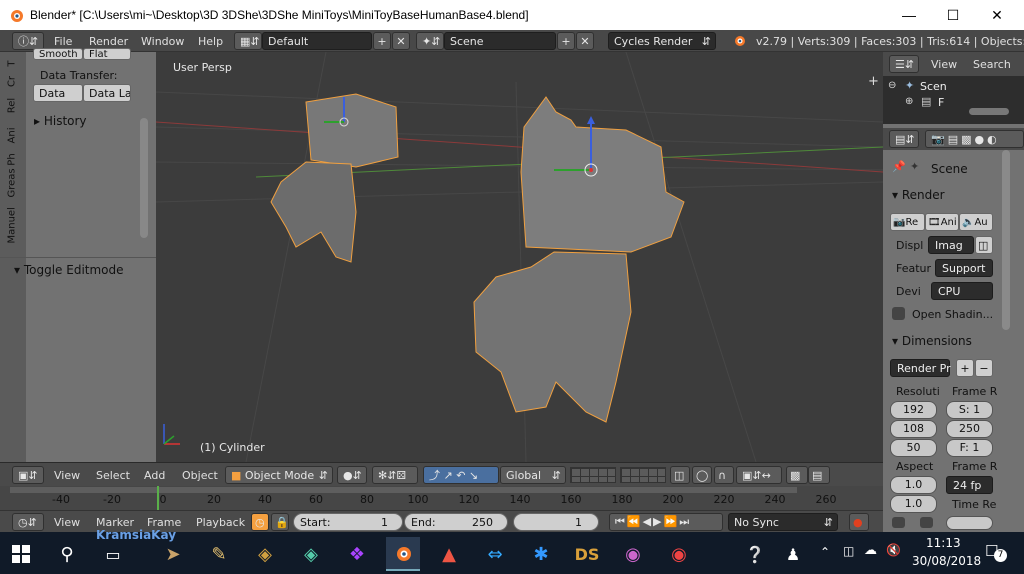 The width and height of the screenshot is (1024, 574). What do you see at coordinates (500, 41) in the screenshot?
I see `scene-field: Scene` at bounding box center [500, 41].